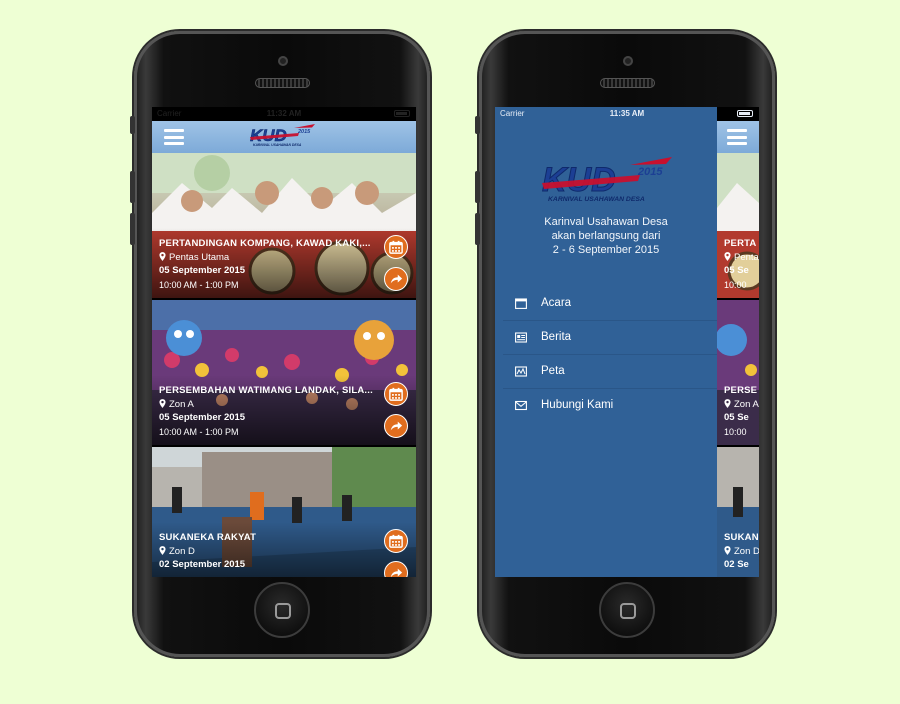  What do you see at coordinates (556, 303) in the screenshot?
I see `menu-item-label: Acara` at bounding box center [556, 303].